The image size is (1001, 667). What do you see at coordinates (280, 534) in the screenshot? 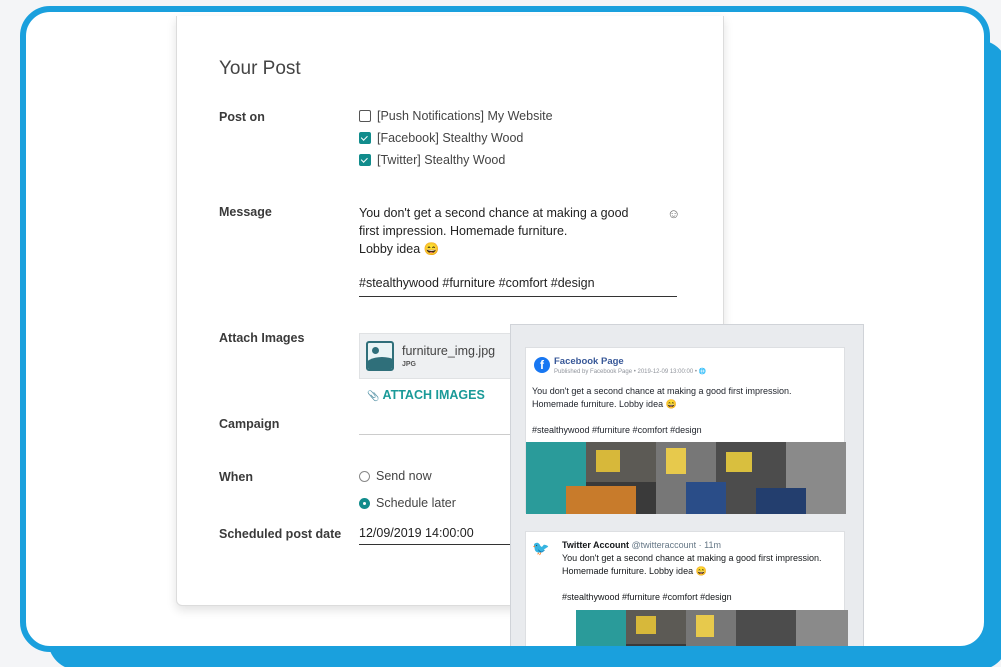
I see `scheduled-date-label: Scheduled post date` at bounding box center [280, 534].